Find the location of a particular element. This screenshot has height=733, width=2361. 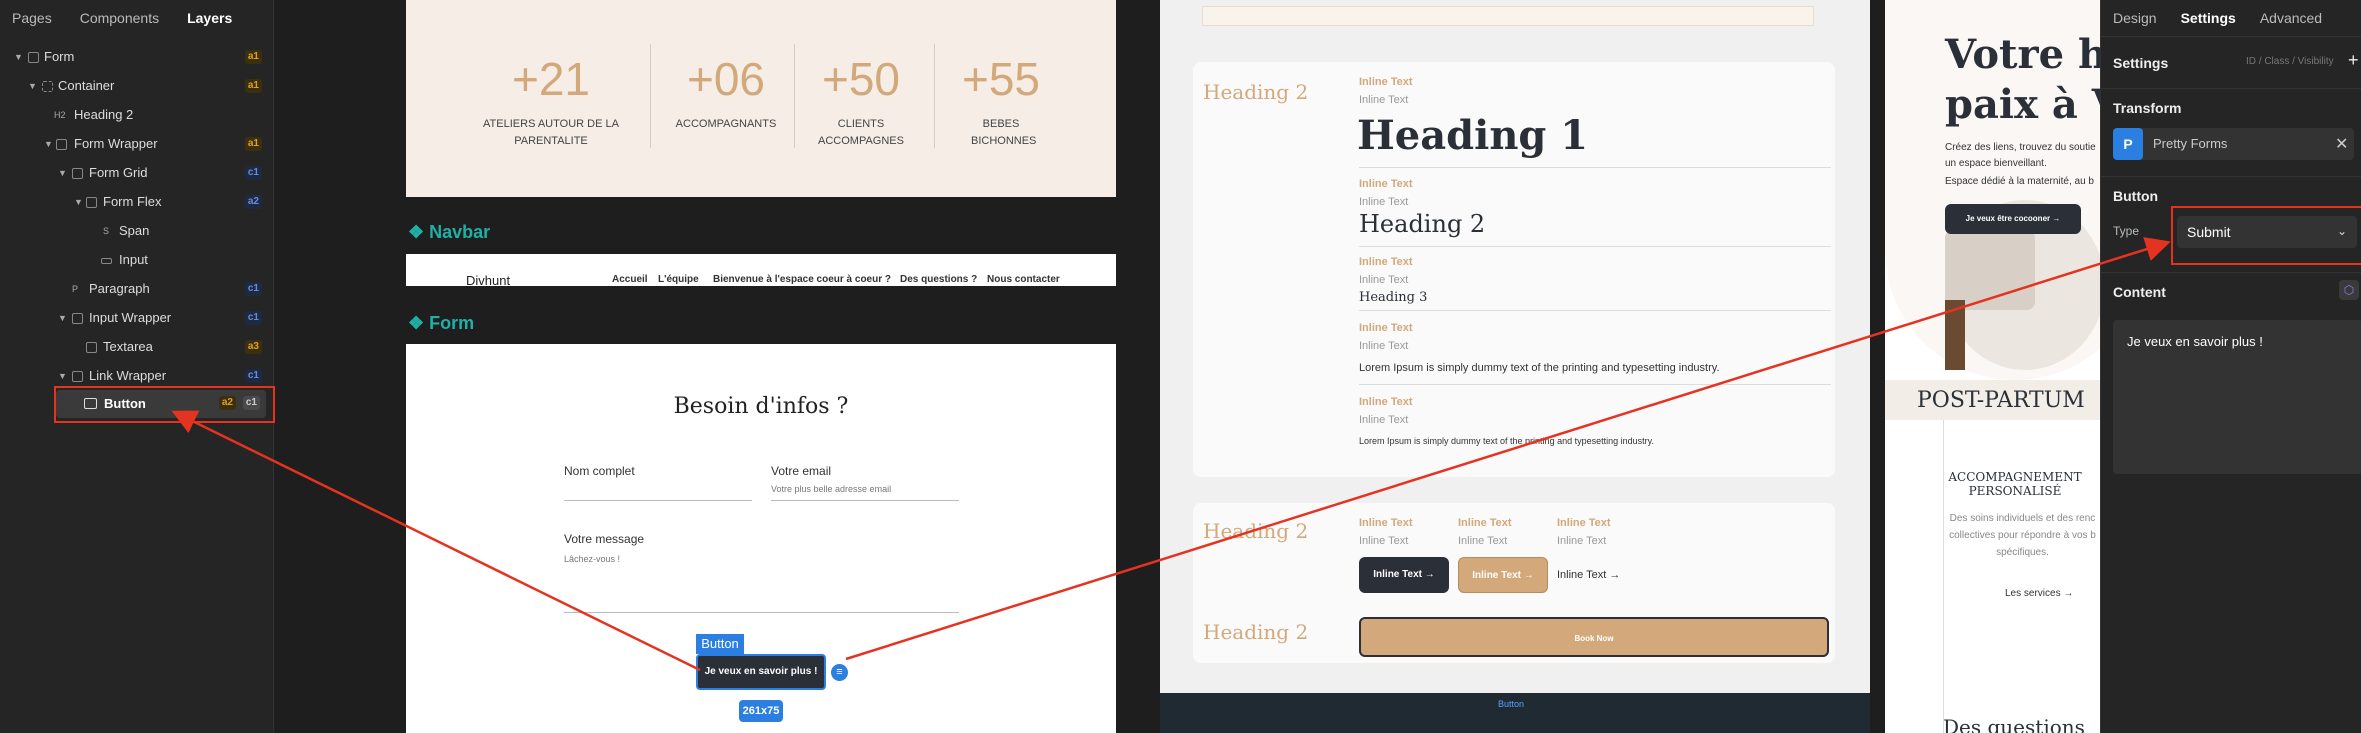

arrow-to-layer is located at coordinates (436, 541).